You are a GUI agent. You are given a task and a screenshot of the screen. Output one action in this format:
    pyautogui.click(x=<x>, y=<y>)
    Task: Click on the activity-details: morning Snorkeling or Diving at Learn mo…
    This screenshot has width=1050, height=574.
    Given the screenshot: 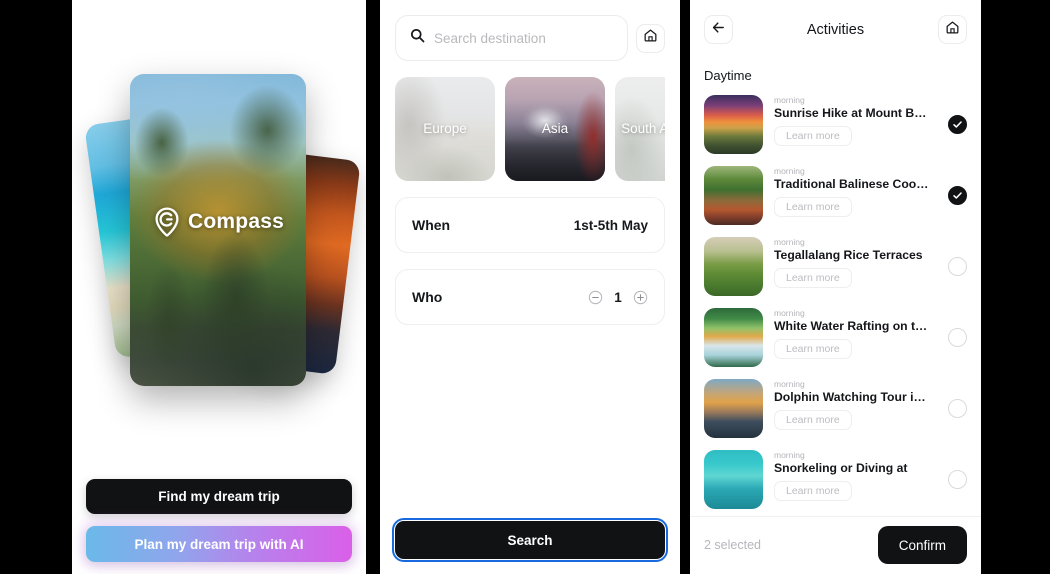 What is the action you would take?
    pyautogui.click(x=853, y=476)
    